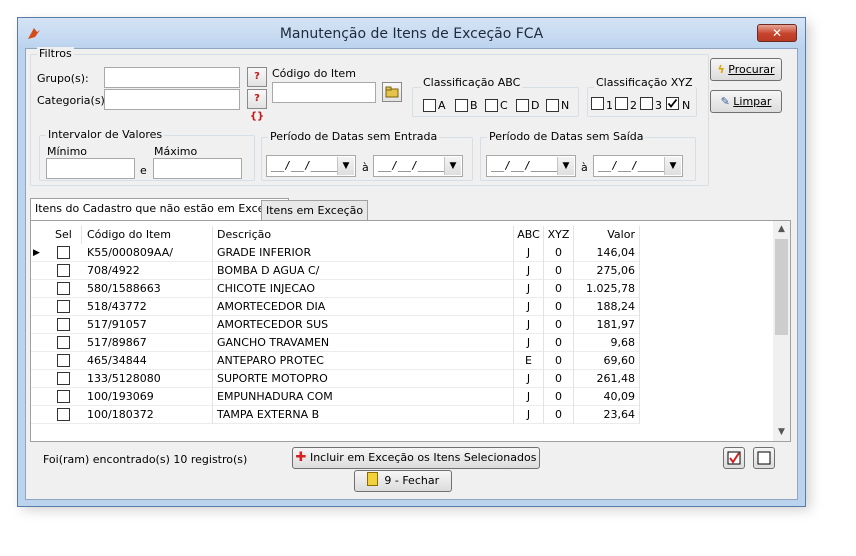 The image size is (856, 556). Describe the element at coordinates (365, 167) in the screenshot. I see `entrada-a-label: à` at that location.